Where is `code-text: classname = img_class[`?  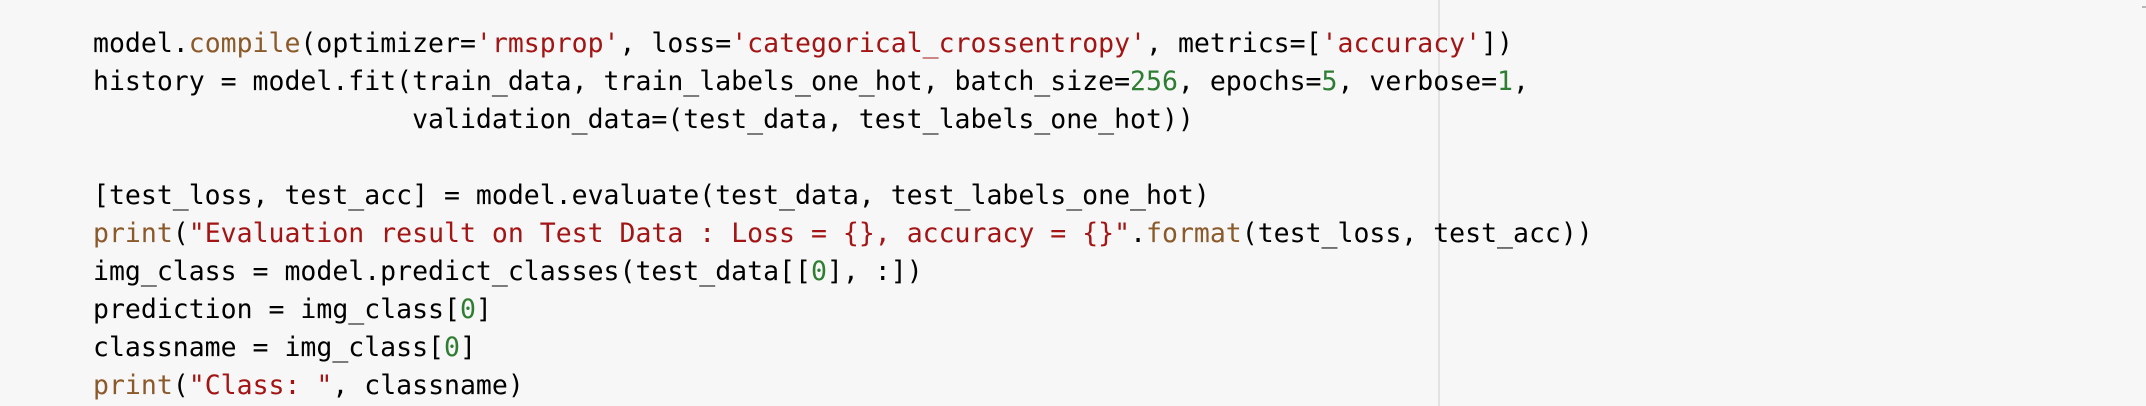 code-text: classname = img_class[ is located at coordinates (268, 347).